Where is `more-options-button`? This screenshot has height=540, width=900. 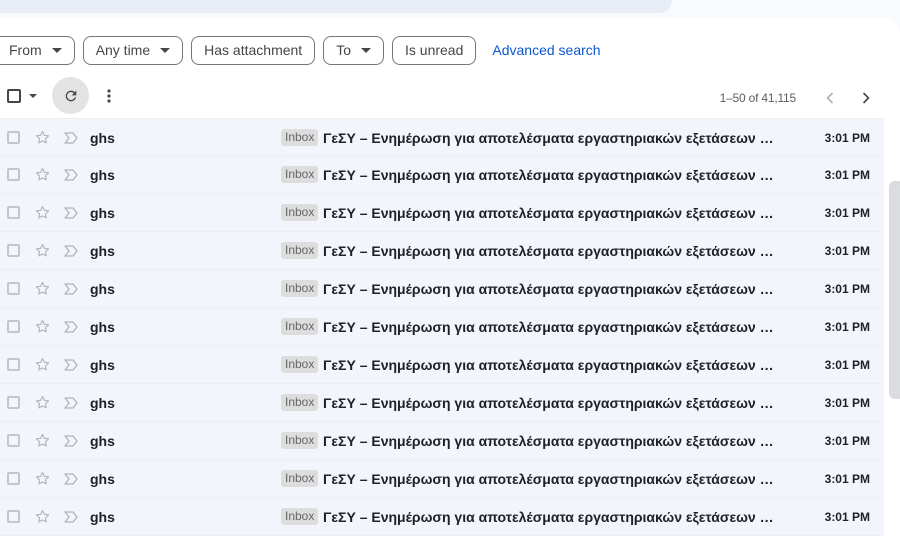 more-options-button is located at coordinates (109, 96).